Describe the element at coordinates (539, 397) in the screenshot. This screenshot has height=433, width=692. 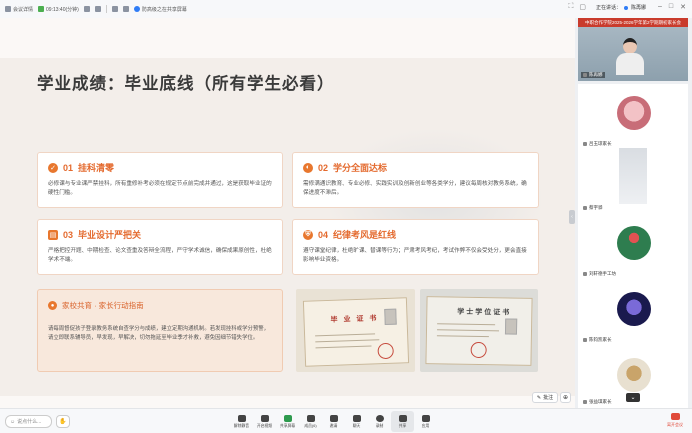
I see `pen-icon: ✎` at that location.